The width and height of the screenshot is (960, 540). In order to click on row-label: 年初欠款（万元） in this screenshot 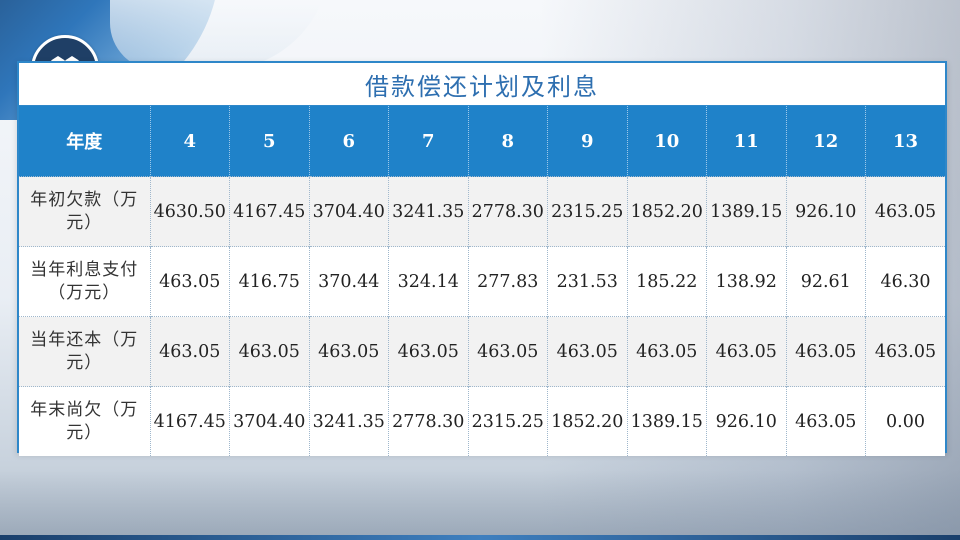, I will do `click(85, 211)`.